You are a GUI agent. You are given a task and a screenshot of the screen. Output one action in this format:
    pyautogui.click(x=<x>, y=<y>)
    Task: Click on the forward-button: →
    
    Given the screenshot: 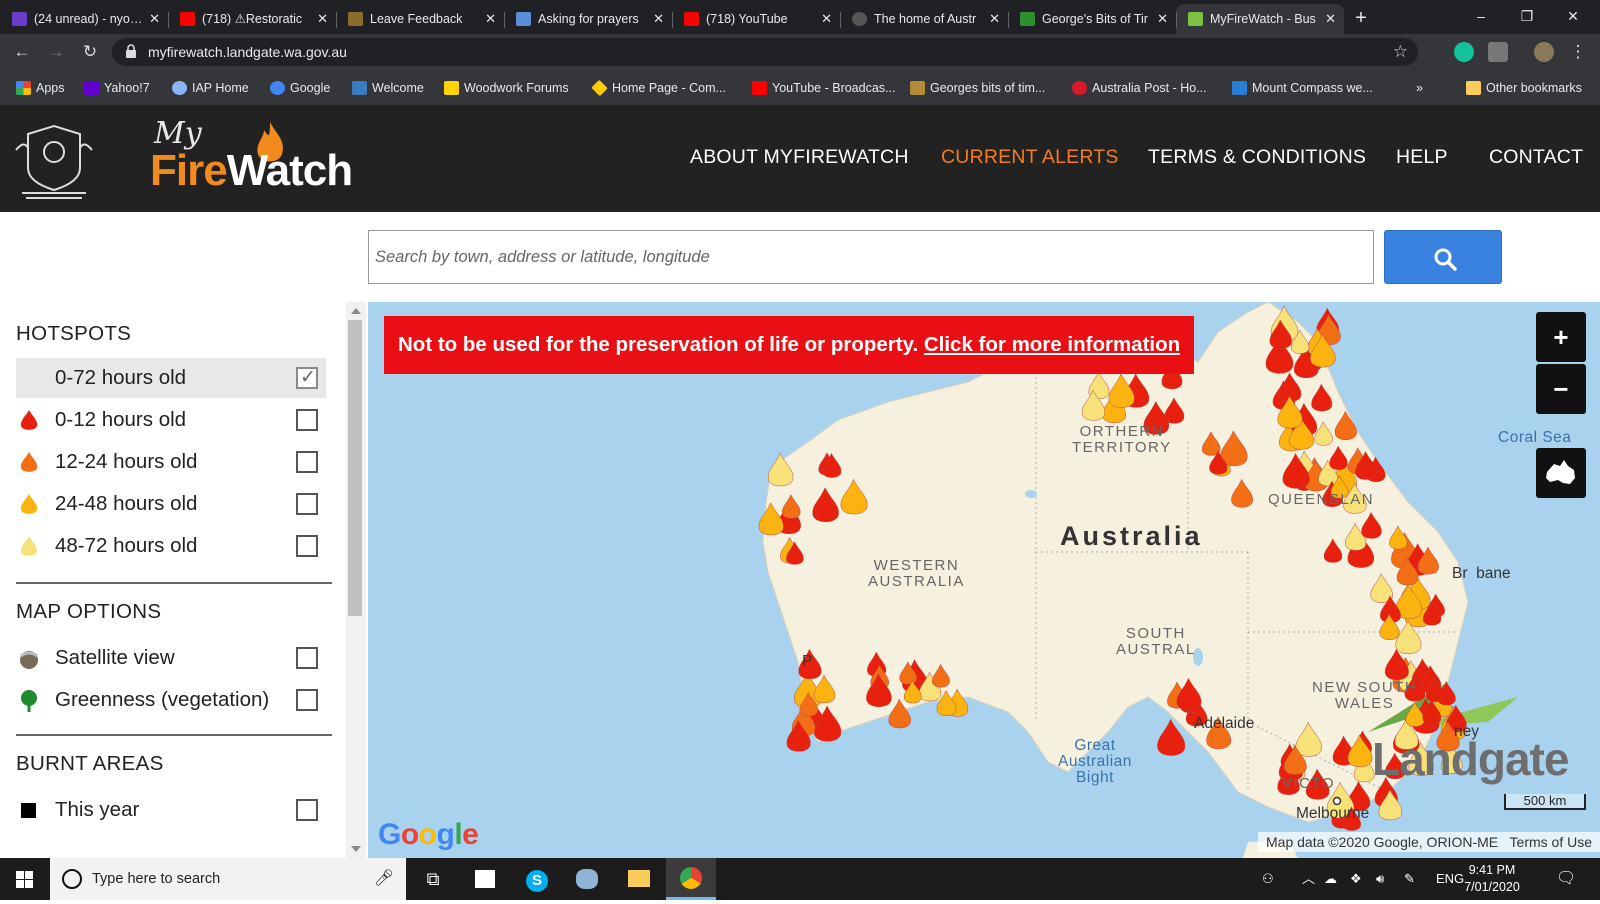 What is the action you would take?
    pyautogui.click(x=56, y=52)
    